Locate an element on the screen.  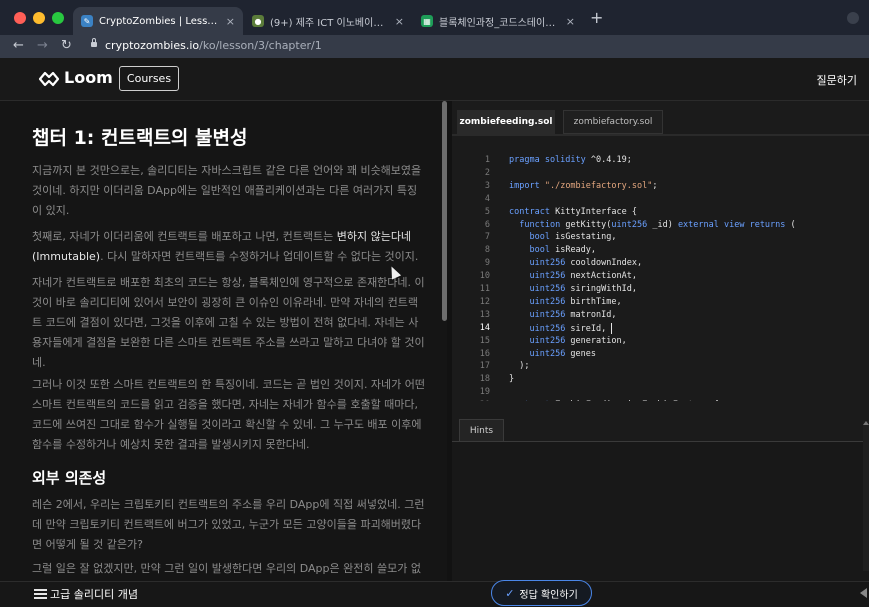
code-text: uint256 nextActionAt, is located at coordinates (573, 277).